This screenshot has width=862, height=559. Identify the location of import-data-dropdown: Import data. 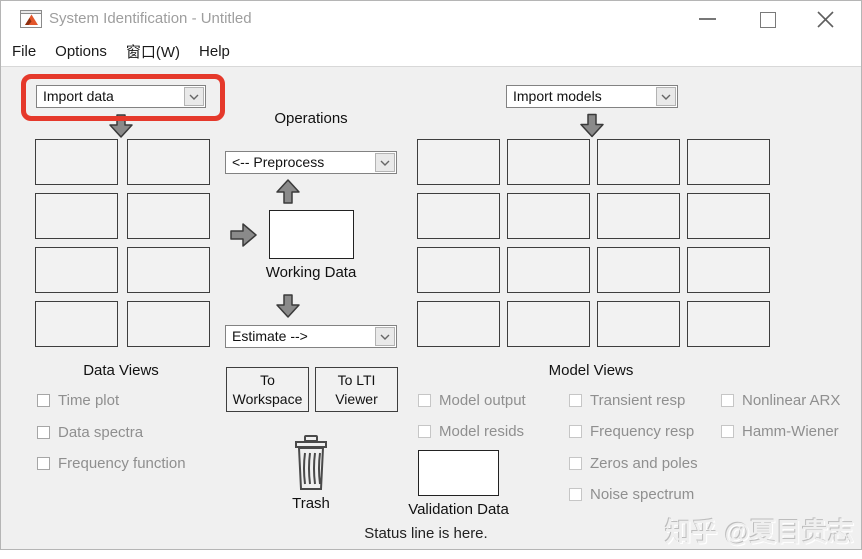
(121, 96).